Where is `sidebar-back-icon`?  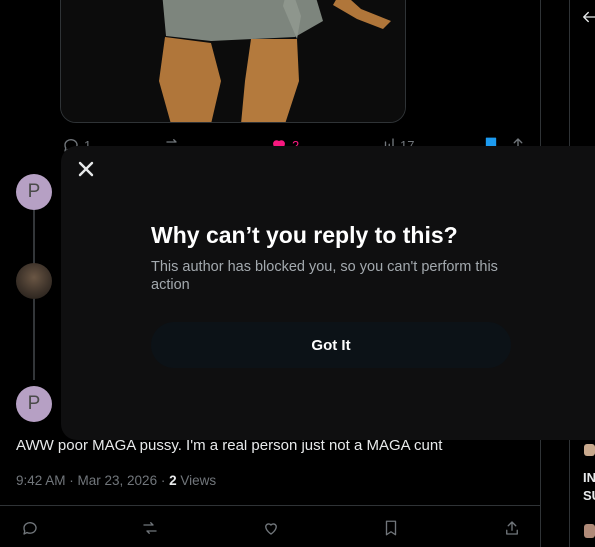
sidebar-back-icon is located at coordinates (587, 17).